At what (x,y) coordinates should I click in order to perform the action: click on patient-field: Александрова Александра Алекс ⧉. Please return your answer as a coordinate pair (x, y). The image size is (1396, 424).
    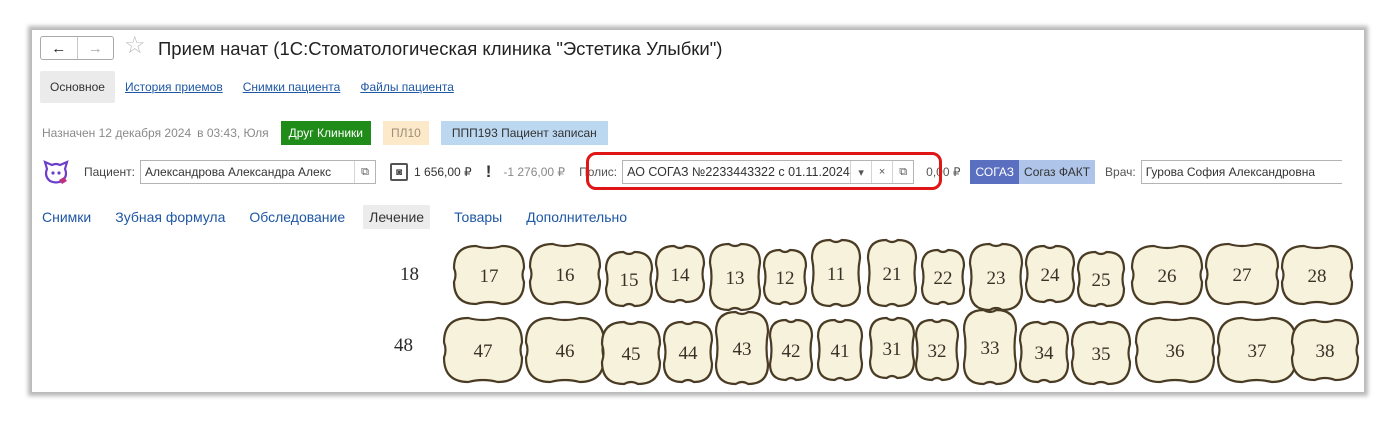
    Looking at the image, I should click on (258, 172).